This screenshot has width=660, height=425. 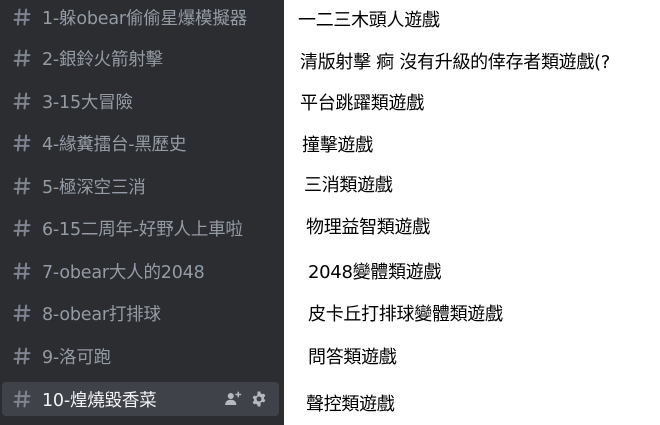 I want to click on channel-name: 10-煌燒毀香菜, so click(x=99, y=400).